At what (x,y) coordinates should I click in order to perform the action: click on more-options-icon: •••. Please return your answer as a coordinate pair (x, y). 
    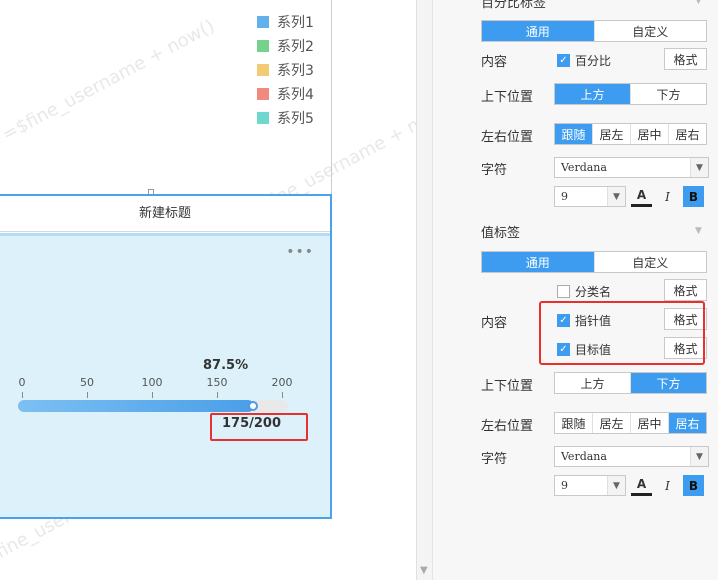
    Looking at the image, I should click on (300, 252).